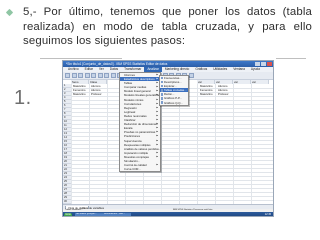 Image resolution: width=320 pixels, height=240 pixels. I want to click on maximize-button, so click(263, 64).